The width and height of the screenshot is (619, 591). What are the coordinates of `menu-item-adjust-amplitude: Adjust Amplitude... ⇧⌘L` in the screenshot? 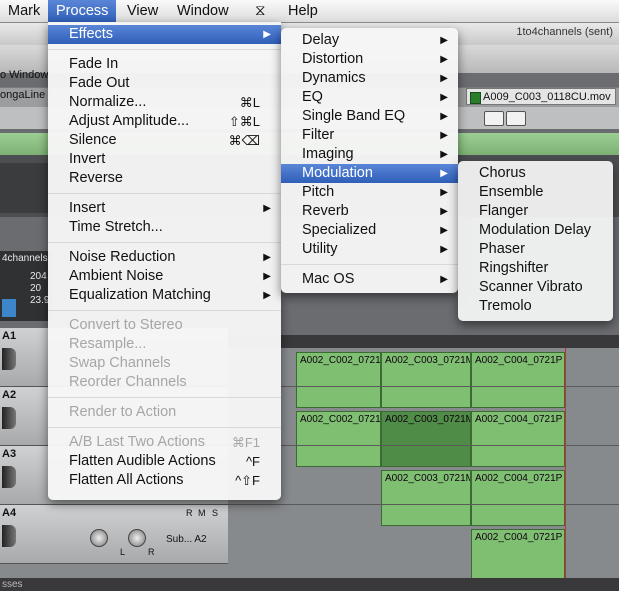 It's located at (164, 121).